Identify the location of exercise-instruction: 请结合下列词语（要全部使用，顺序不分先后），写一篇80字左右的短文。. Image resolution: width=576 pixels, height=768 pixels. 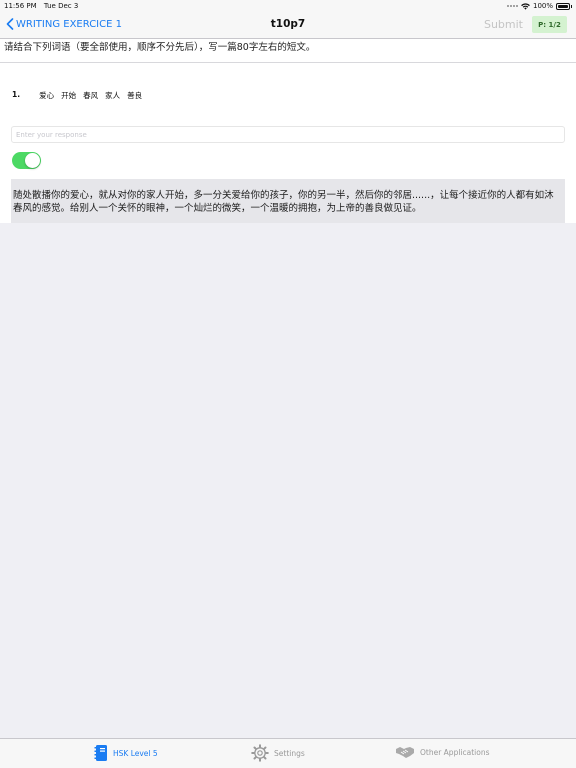
(160, 47).